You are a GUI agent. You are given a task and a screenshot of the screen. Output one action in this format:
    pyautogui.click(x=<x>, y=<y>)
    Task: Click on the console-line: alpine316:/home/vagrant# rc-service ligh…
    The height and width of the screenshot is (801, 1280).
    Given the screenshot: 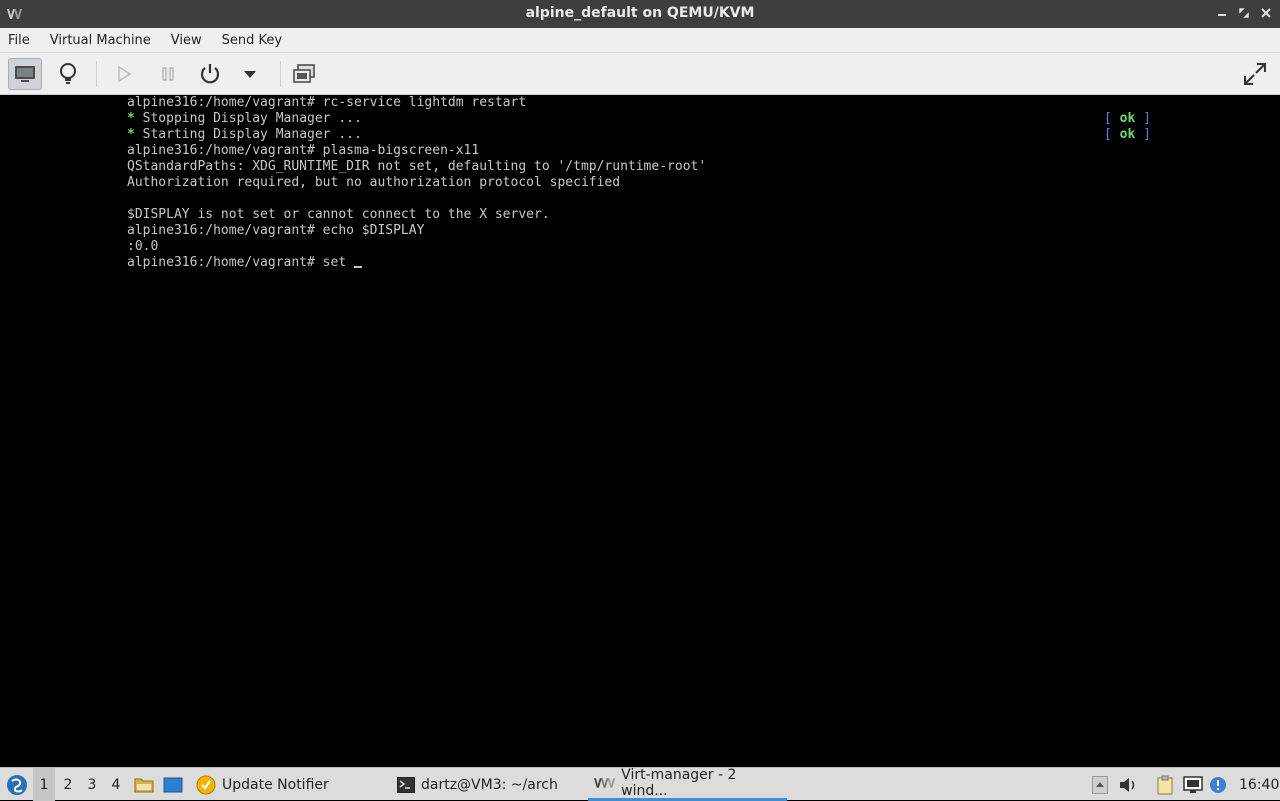 What is the action you would take?
    pyautogui.click(x=327, y=102)
    